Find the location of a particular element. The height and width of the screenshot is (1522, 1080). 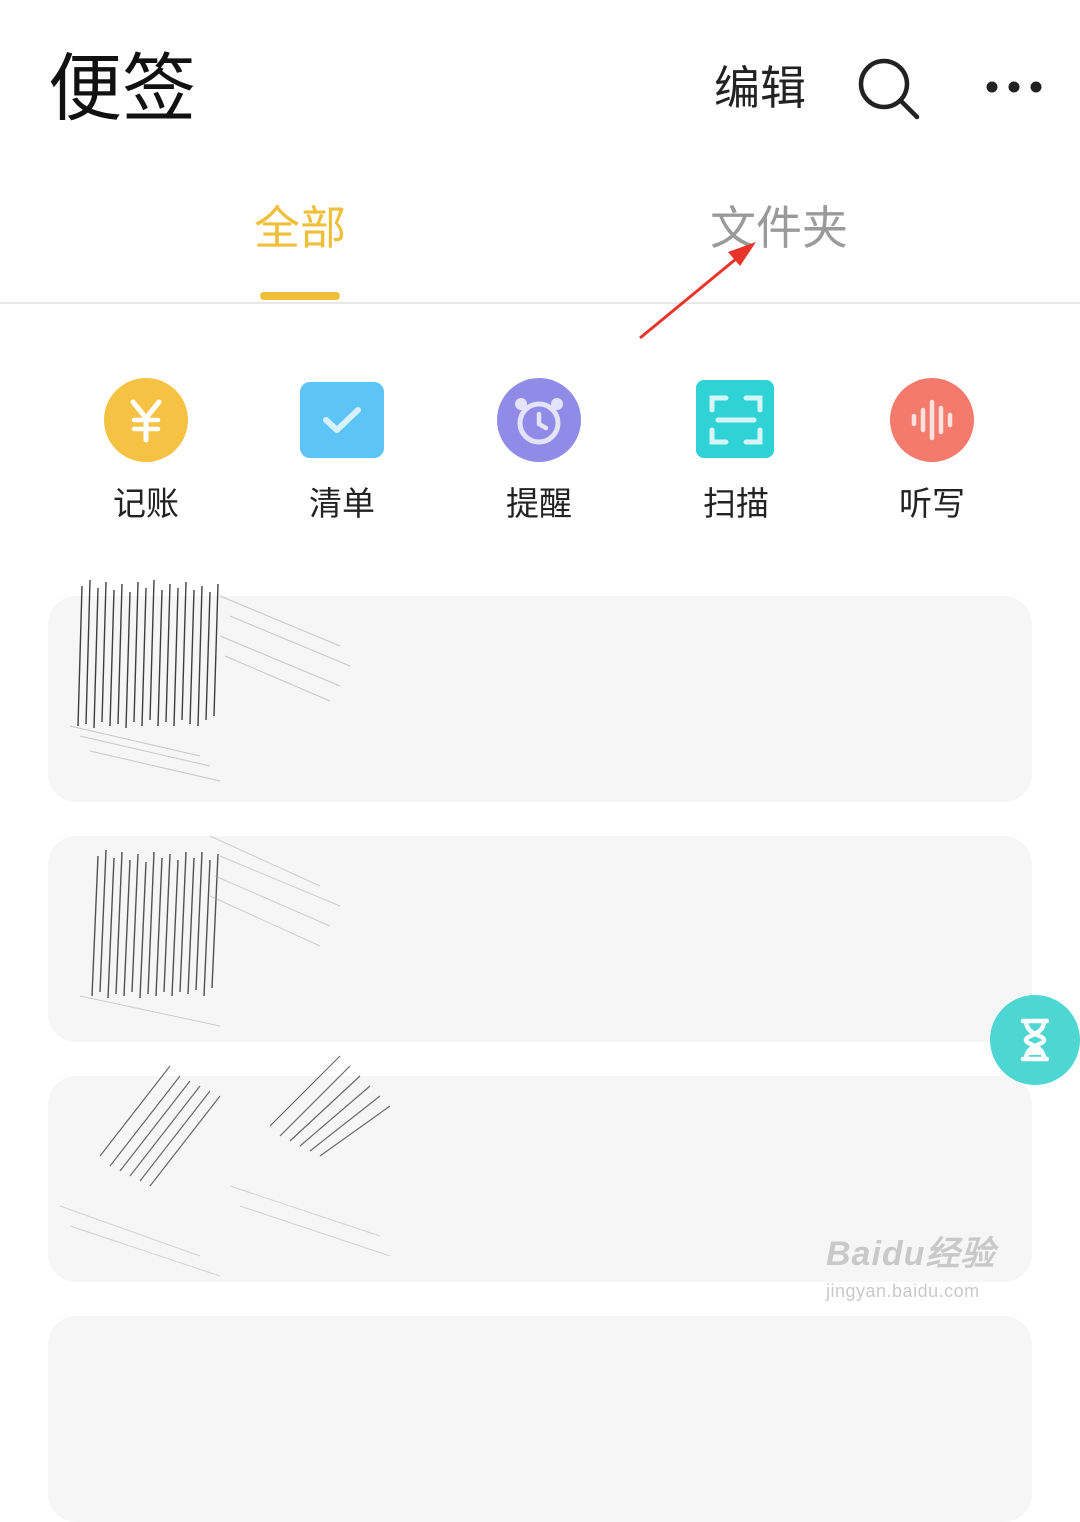

more-horizontal-icon is located at coordinates (1014, 87).